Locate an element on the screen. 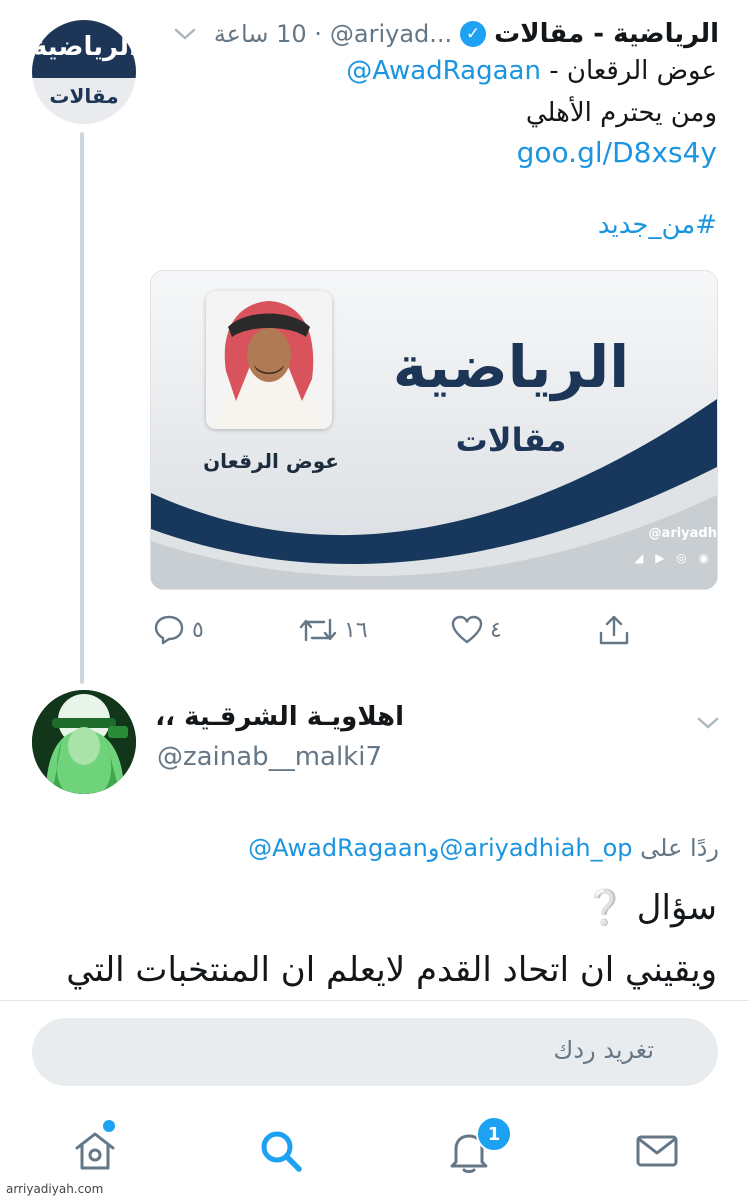 The height and width of the screenshot is (1200, 749). tweet-time: · 10 ساعة is located at coordinates (267, 34).